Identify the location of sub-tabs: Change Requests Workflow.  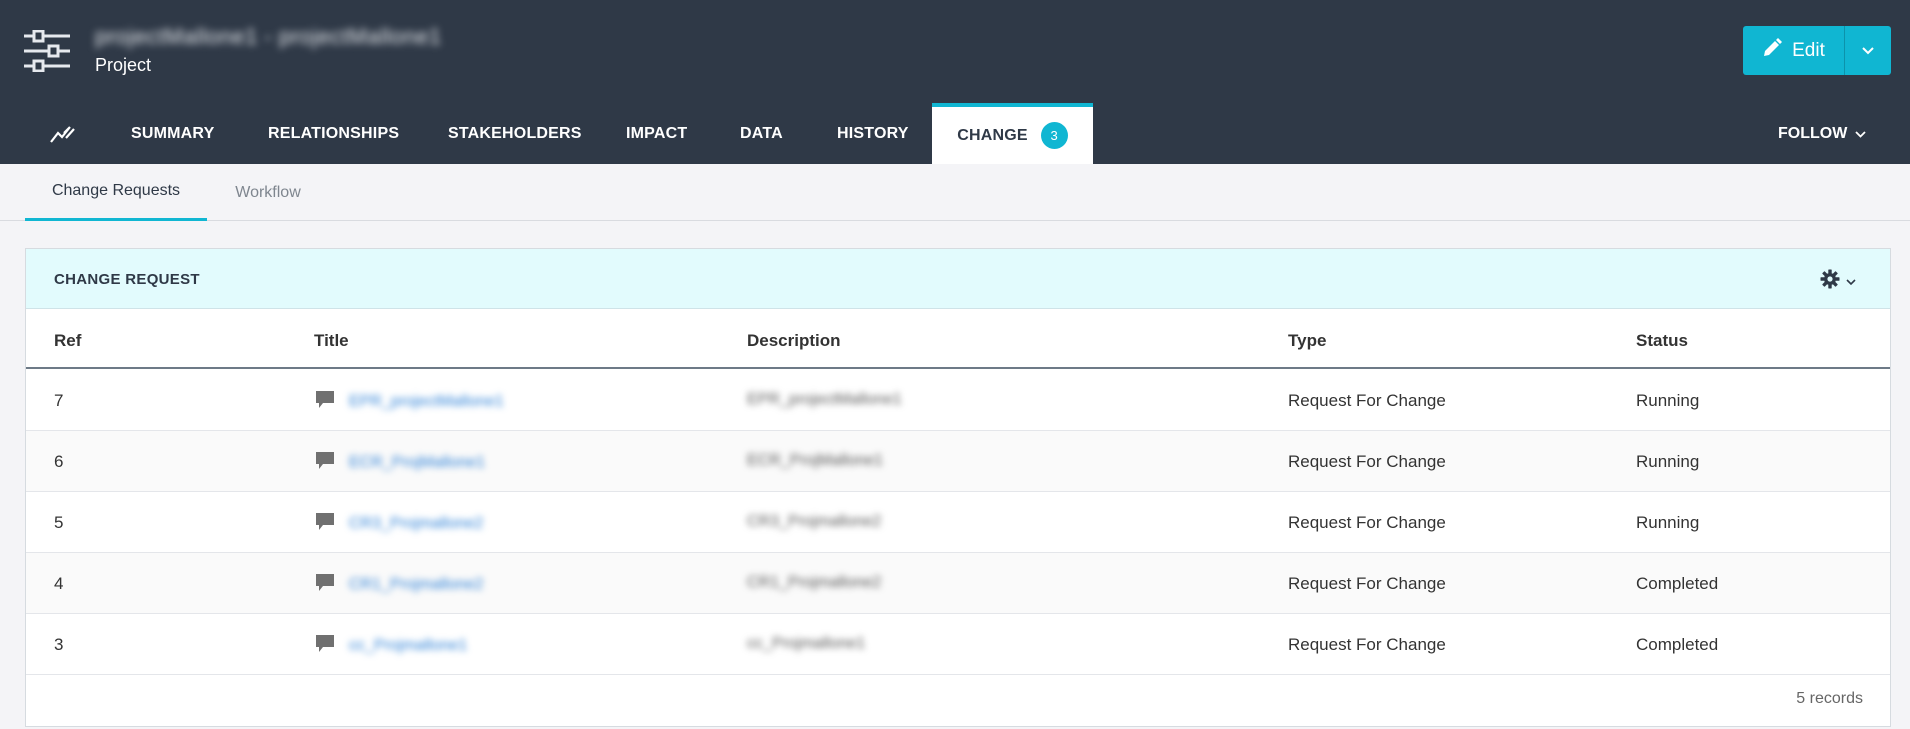
(955, 192).